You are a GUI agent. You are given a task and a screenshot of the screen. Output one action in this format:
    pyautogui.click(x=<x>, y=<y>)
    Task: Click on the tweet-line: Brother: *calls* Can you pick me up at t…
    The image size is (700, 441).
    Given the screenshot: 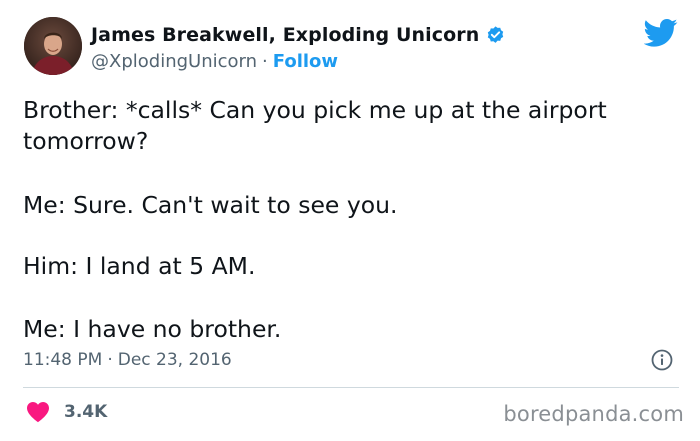 What is the action you would take?
    pyautogui.click(x=315, y=110)
    